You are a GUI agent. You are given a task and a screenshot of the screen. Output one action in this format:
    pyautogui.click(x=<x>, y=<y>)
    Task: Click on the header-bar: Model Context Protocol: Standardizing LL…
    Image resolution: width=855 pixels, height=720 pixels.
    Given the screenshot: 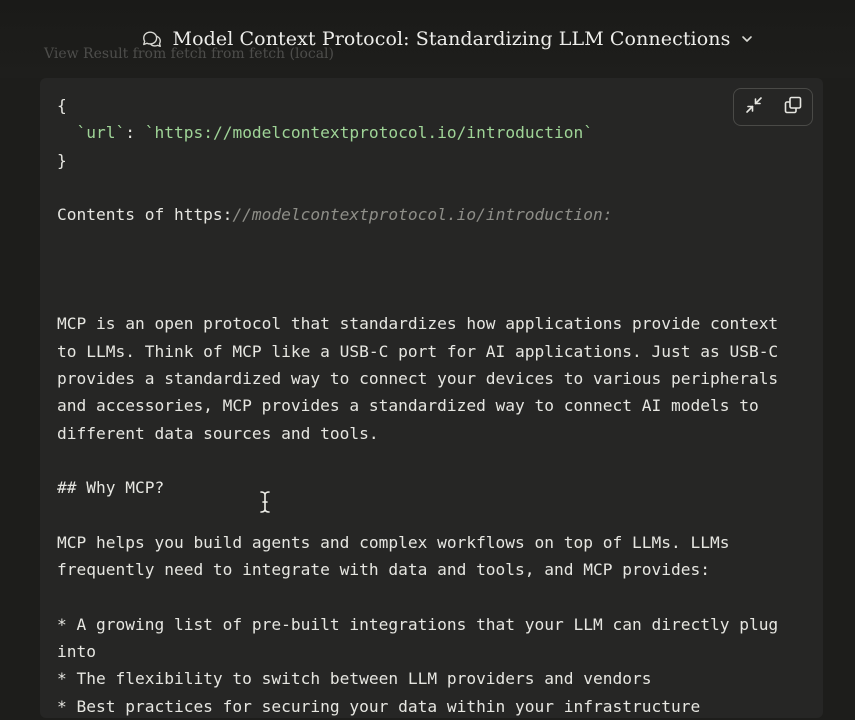 What is the action you would take?
    pyautogui.click(x=427, y=39)
    